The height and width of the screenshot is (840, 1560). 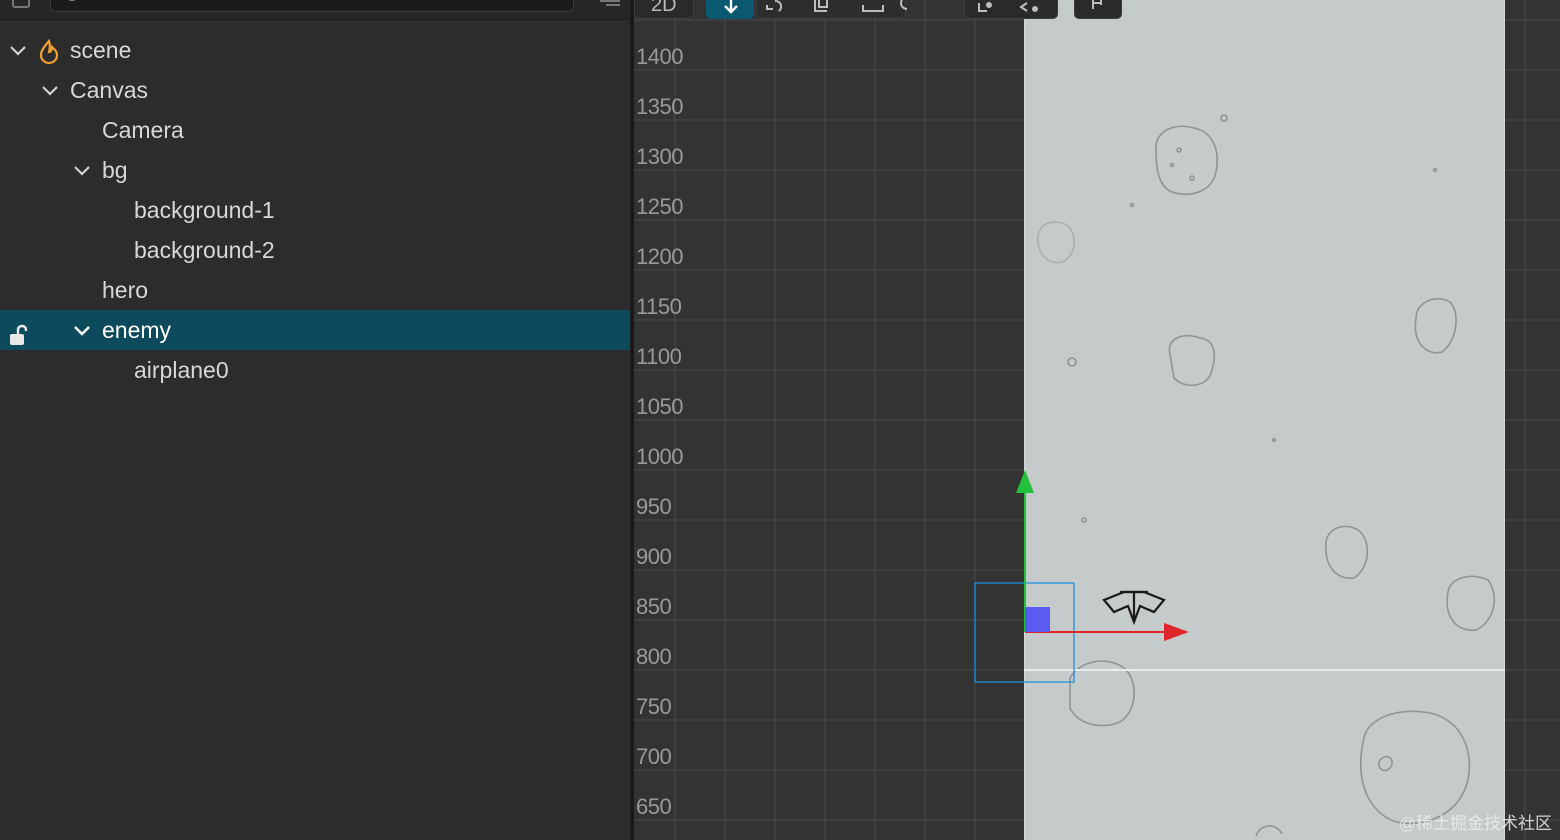 I want to click on tree-node-label: background-2, so click(x=204, y=250).